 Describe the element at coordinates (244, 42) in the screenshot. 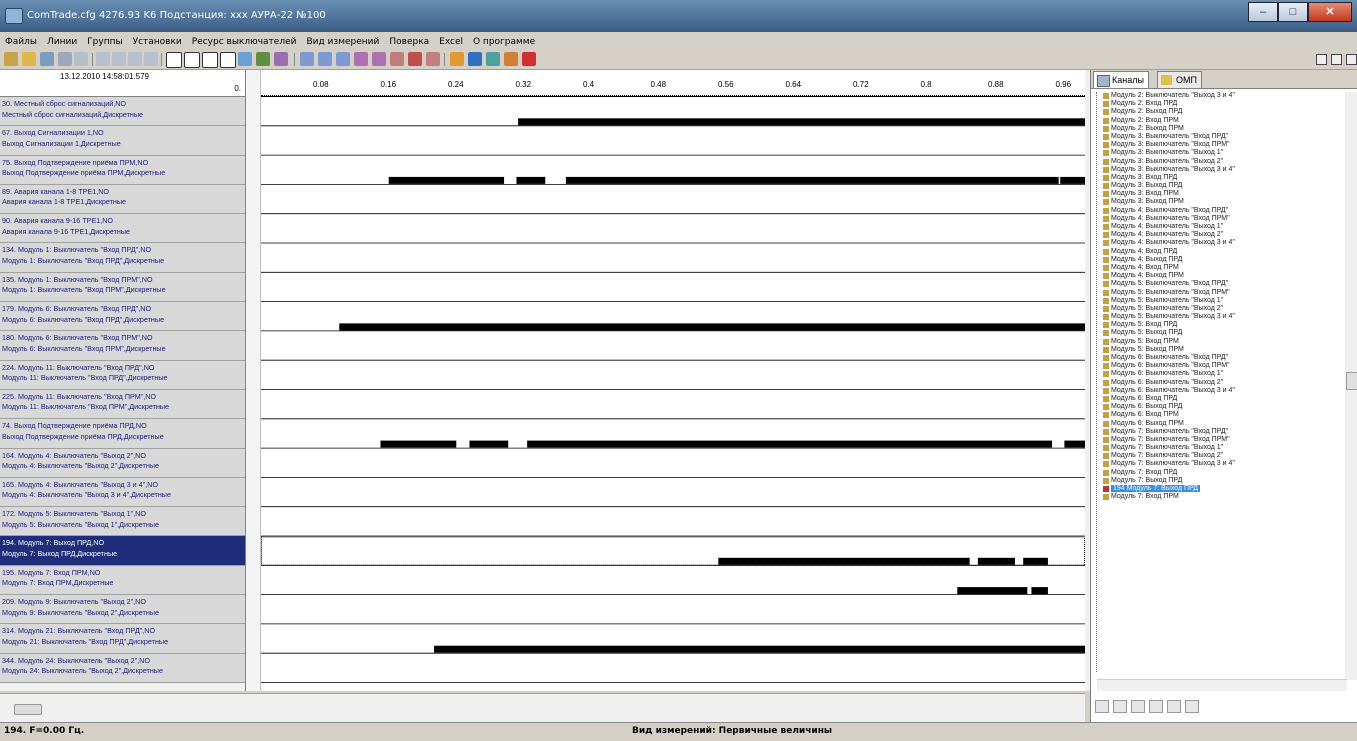

I see `menu-breaker-resource: Ресурс выключателей` at that location.